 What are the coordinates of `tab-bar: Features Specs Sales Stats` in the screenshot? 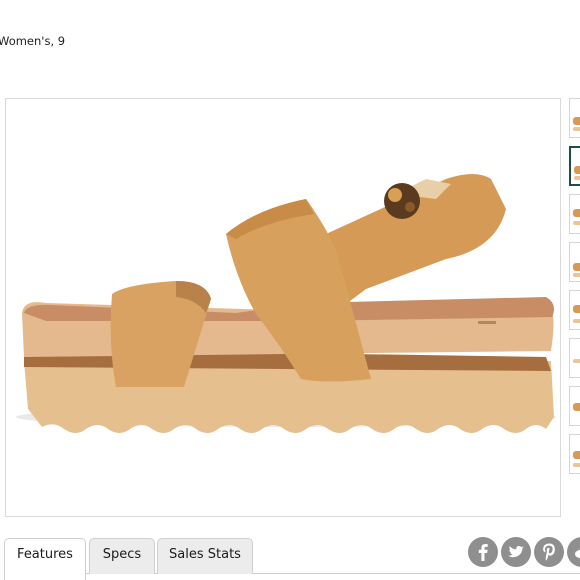 It's located at (239, 559).